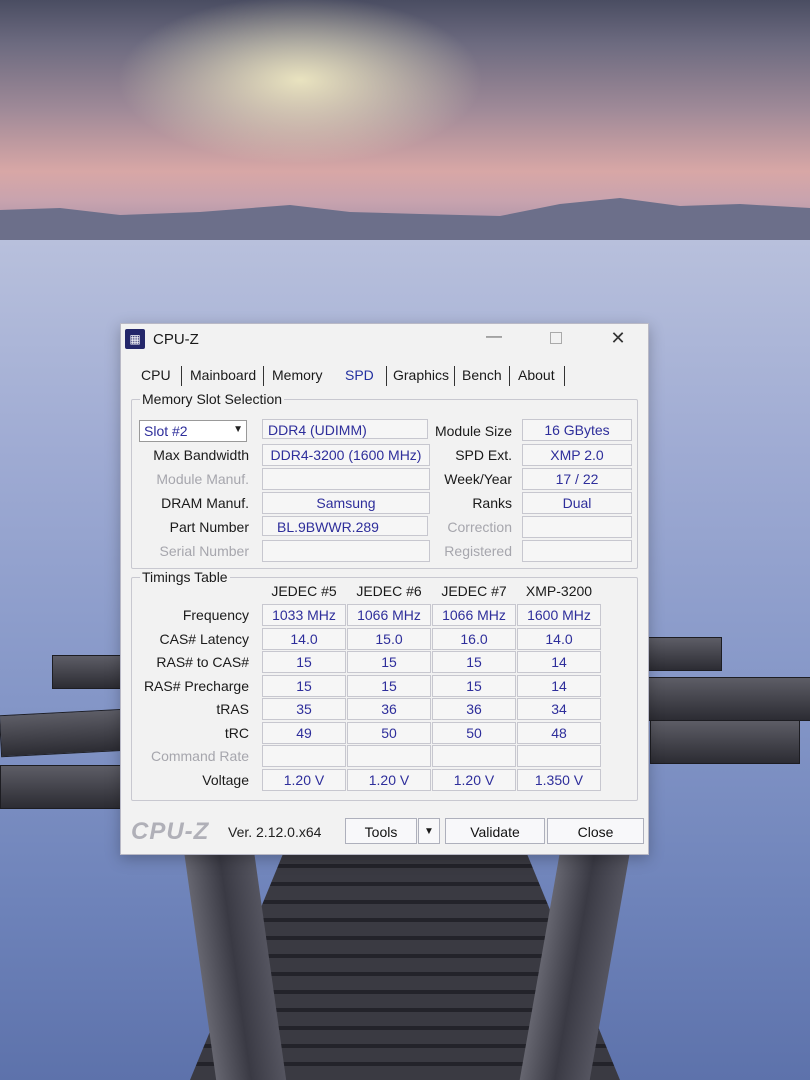 The width and height of the screenshot is (810, 1080). Describe the element at coordinates (204, 638) in the screenshot. I see `timings-row-label: CAS# Latency` at that location.